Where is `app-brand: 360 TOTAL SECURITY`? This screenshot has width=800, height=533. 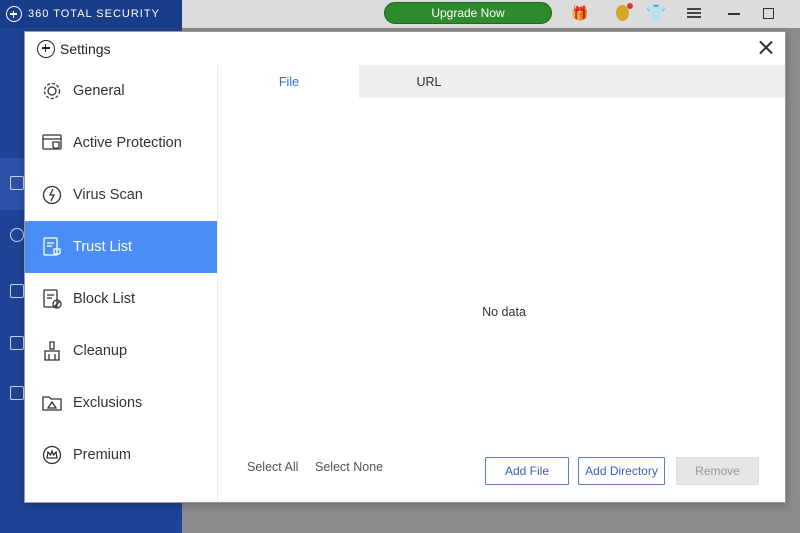
app-brand: 360 TOTAL SECURITY is located at coordinates (91, 14).